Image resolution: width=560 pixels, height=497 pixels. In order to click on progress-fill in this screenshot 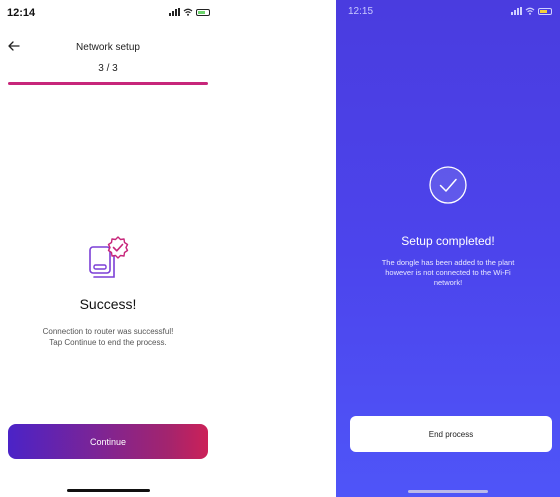, I will do `click(108, 83)`.